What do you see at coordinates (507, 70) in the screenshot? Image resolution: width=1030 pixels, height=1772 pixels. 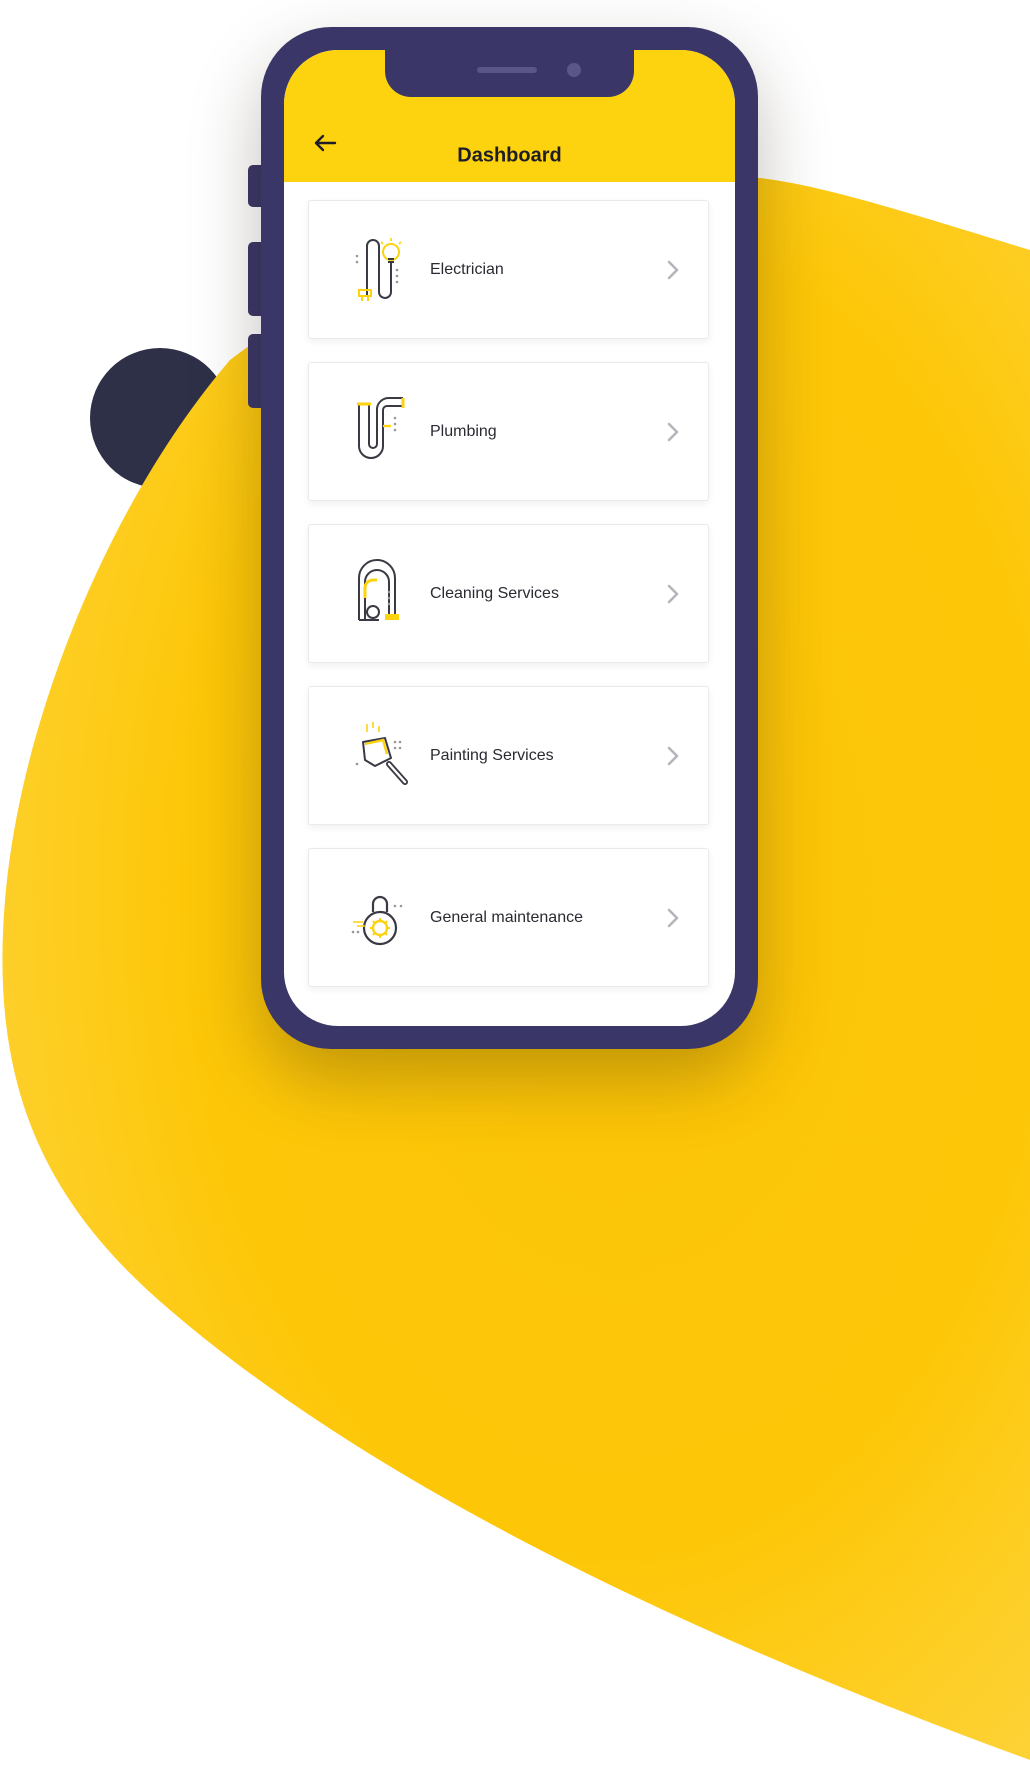 I see `speaker-grille` at bounding box center [507, 70].